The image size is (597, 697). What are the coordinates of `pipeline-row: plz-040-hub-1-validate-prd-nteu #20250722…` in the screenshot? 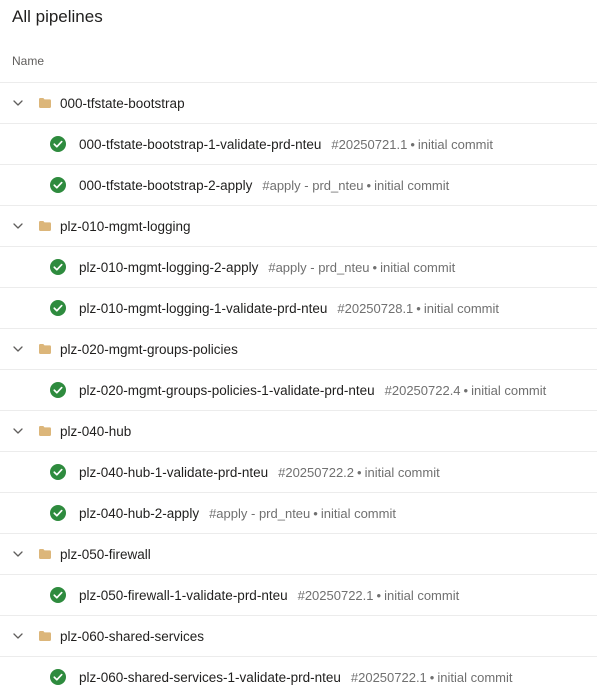 It's located at (298, 471).